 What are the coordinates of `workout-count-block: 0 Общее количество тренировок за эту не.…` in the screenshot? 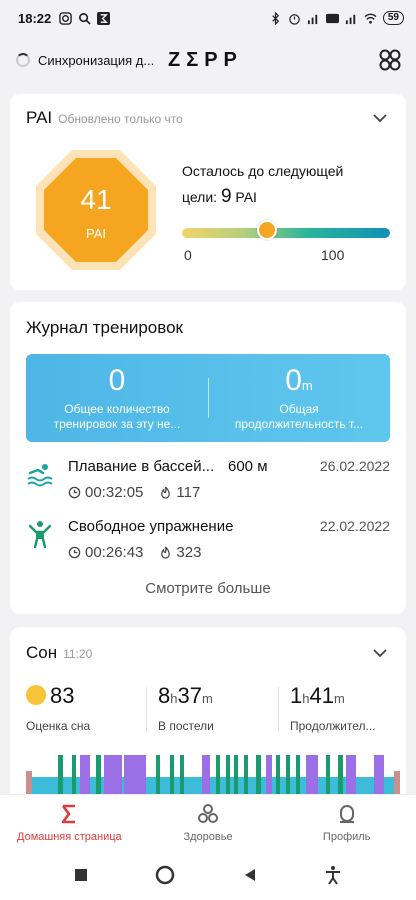 It's located at (117, 398).